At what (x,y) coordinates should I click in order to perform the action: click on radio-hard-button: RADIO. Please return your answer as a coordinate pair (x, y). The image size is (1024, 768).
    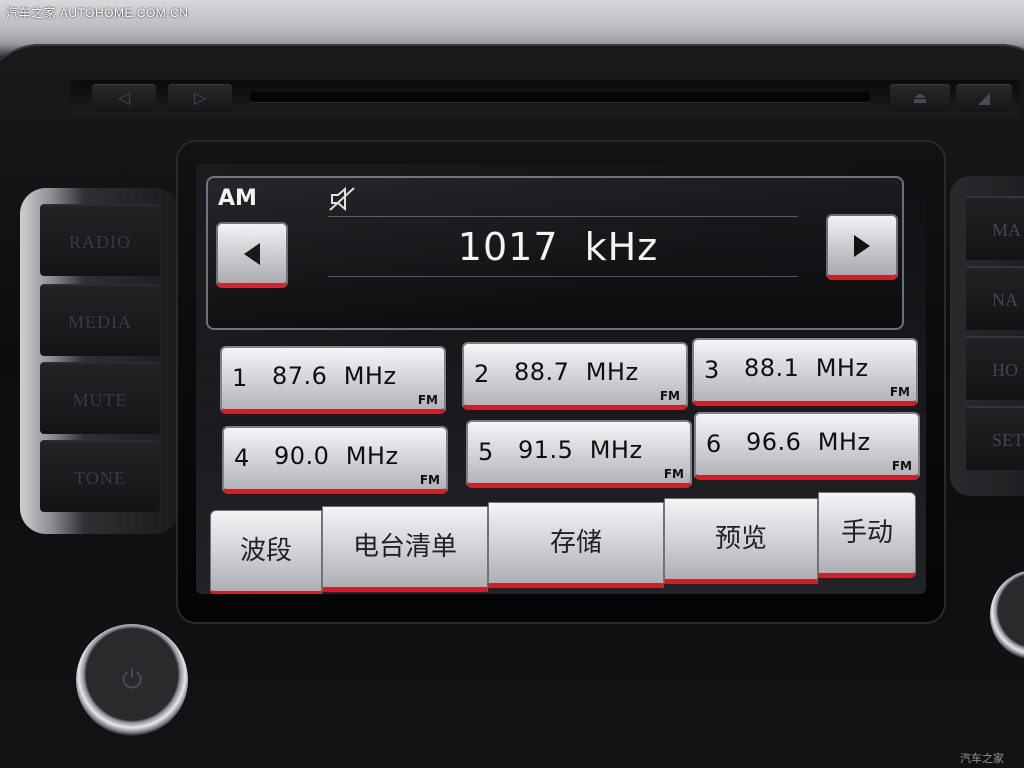
    Looking at the image, I should click on (100, 240).